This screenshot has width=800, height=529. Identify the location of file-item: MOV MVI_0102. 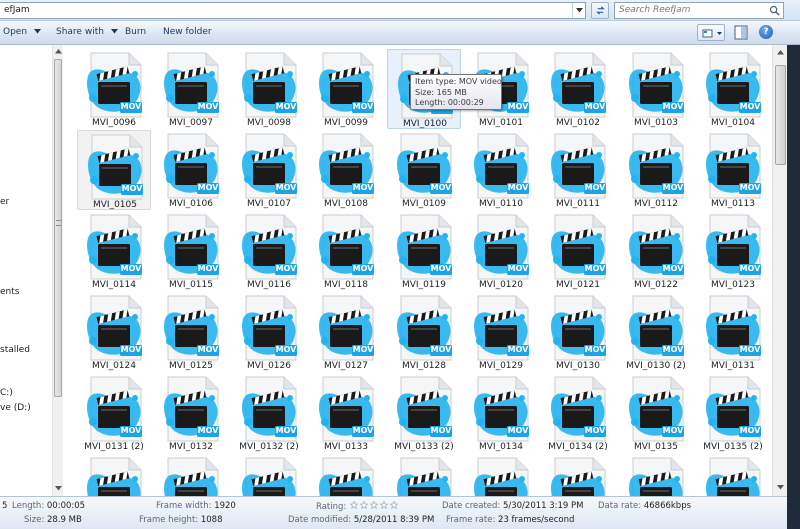
(578, 89).